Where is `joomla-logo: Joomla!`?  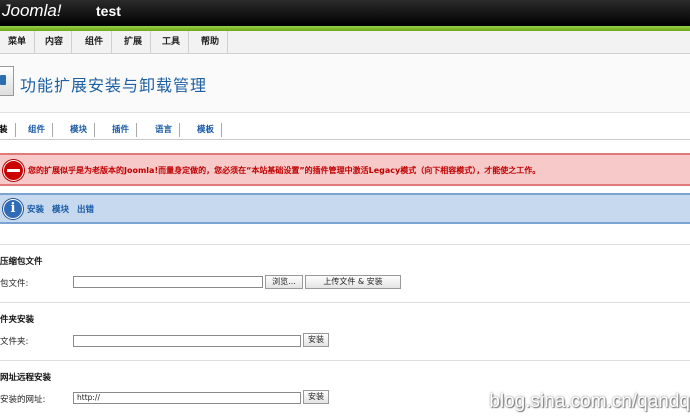
joomla-logo: Joomla! is located at coordinates (32, 11).